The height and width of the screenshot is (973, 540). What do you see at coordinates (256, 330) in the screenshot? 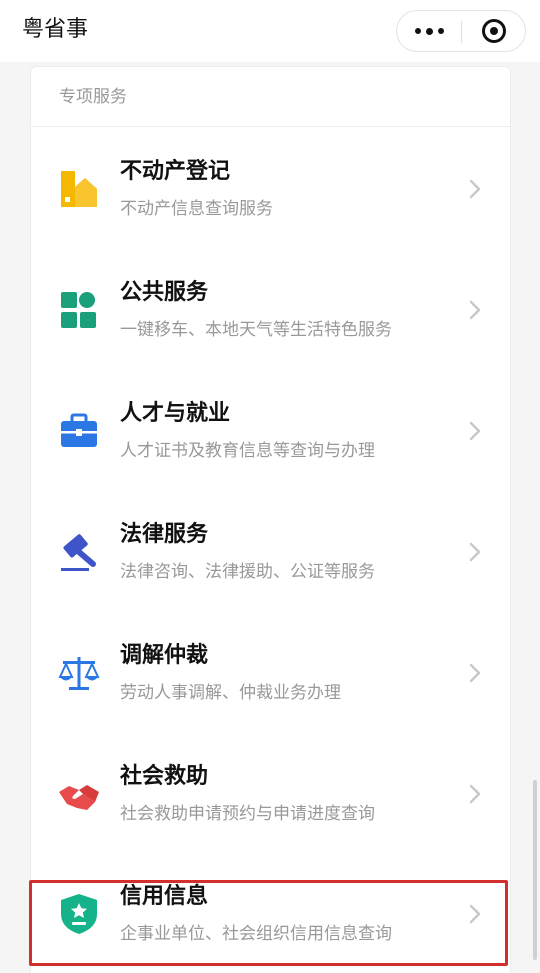
I see `item-desc: 一键移车、本地天气等生活特色服务` at bounding box center [256, 330].